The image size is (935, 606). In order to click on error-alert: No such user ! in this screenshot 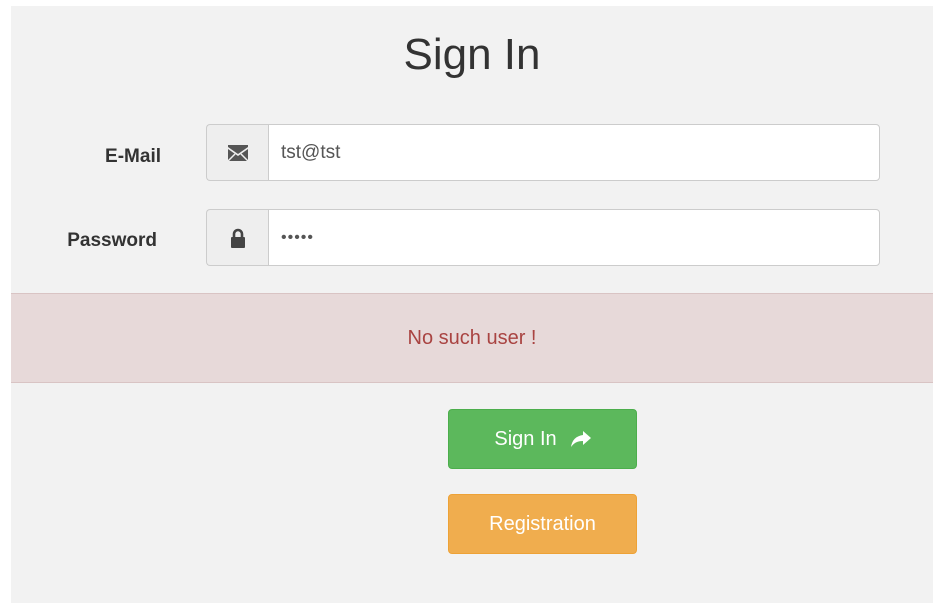, I will do `click(472, 338)`.